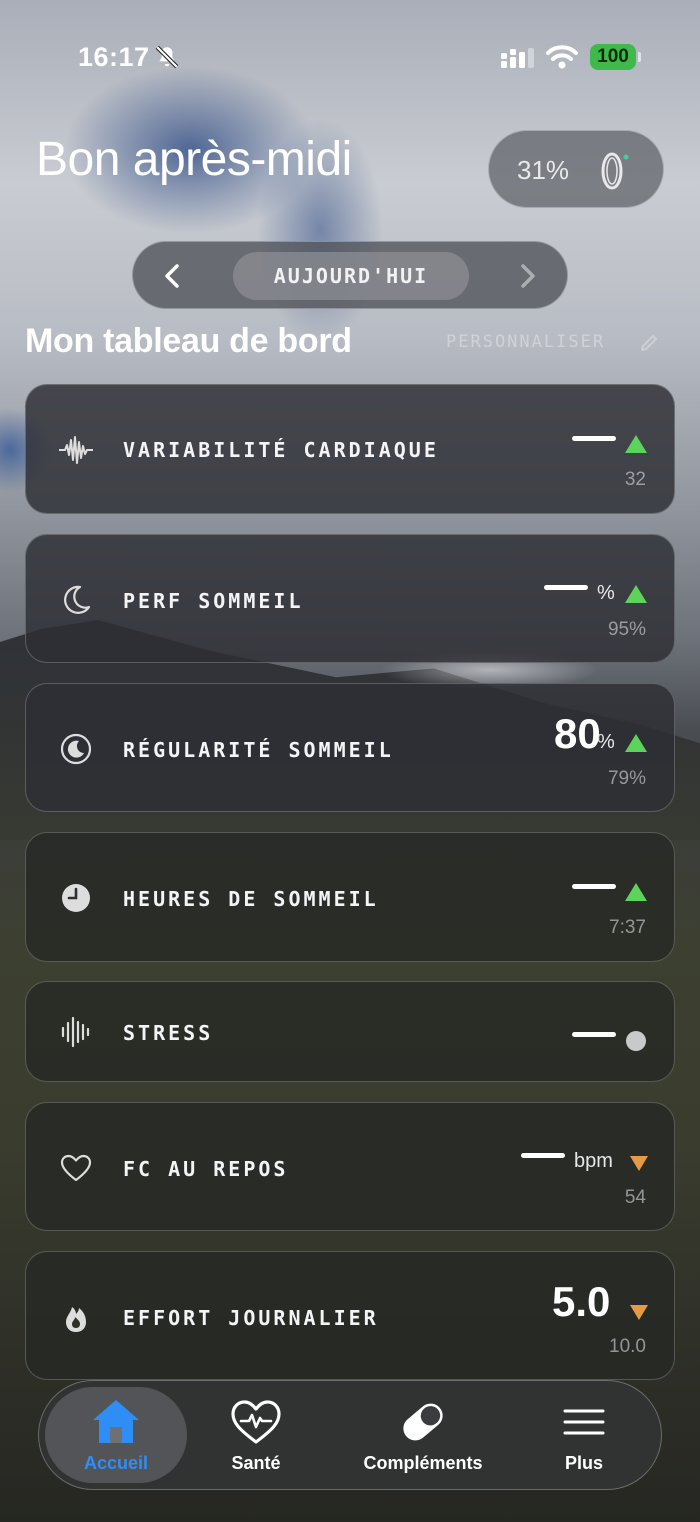  Describe the element at coordinates (206, 1169) in the screenshot. I see `metric-label: FC AU REPOS` at that location.